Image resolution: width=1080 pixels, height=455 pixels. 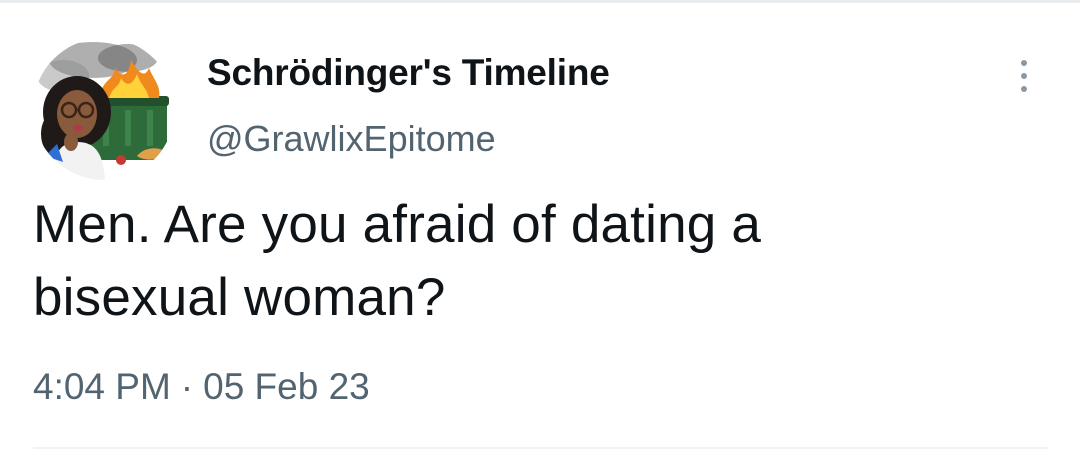 What do you see at coordinates (540, 1) in the screenshot?
I see `top-divider` at bounding box center [540, 1].